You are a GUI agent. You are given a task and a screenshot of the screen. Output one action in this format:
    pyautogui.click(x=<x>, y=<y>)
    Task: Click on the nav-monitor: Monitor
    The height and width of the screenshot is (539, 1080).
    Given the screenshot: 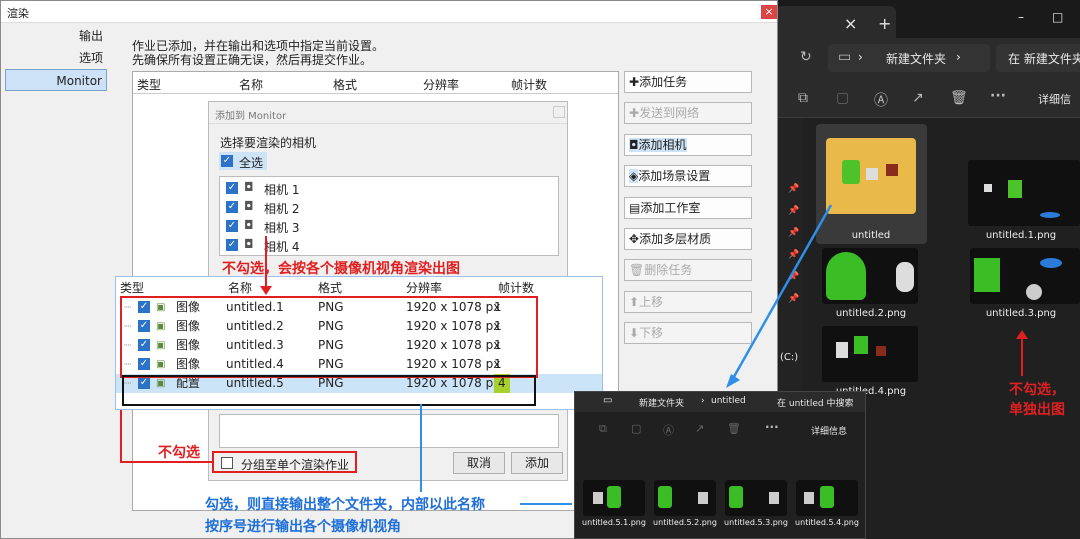 What is the action you would take?
    pyautogui.click(x=56, y=80)
    